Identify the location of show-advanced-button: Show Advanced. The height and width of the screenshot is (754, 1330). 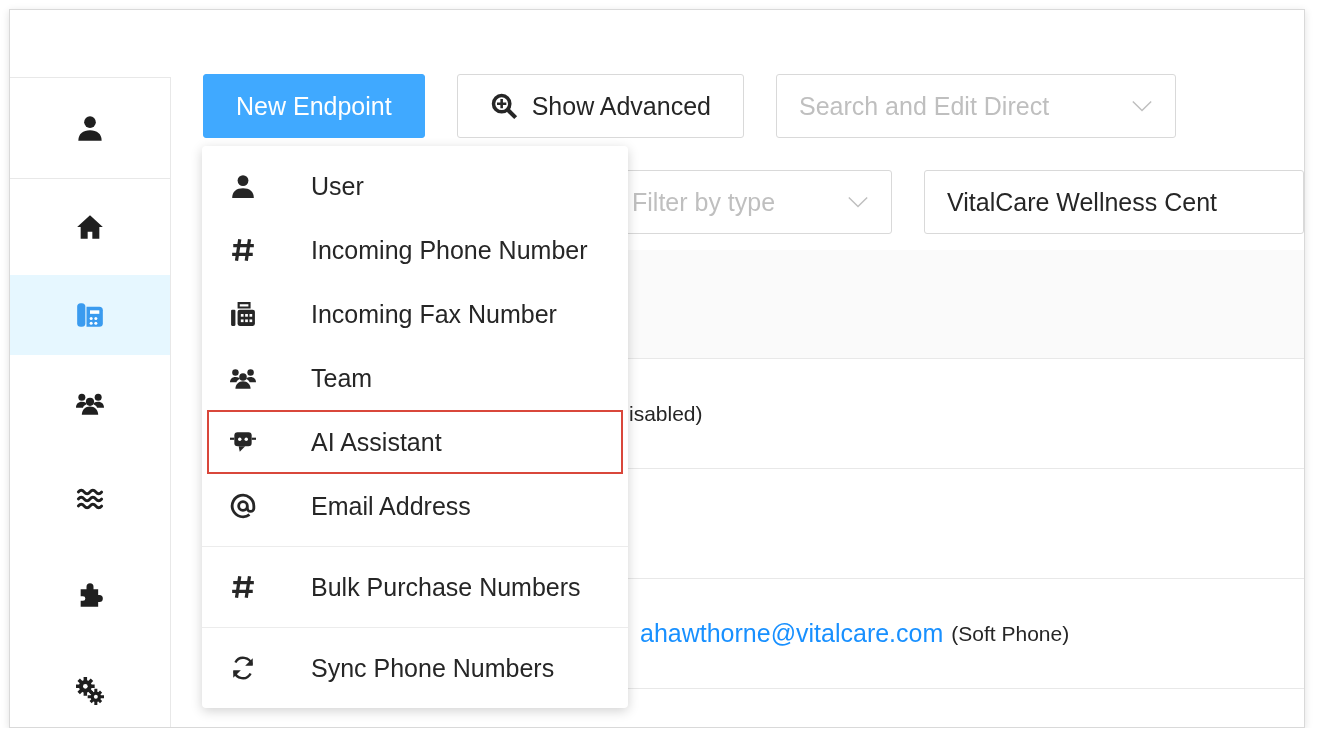
(600, 106).